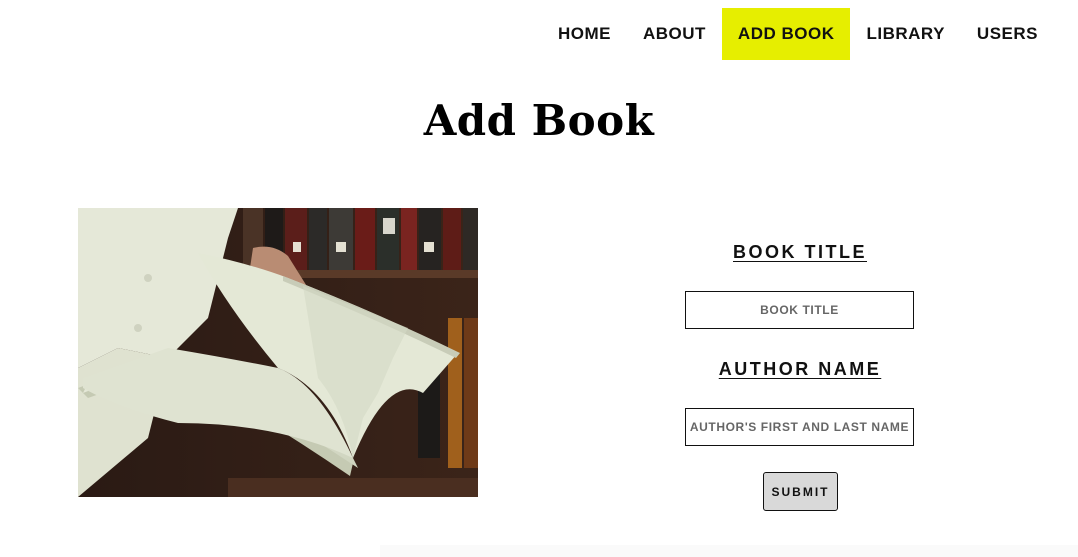 Image resolution: width=1078 pixels, height=557 pixels. Describe the element at coordinates (800, 369) in the screenshot. I see `author-name-label: AUTHOR NAME` at that location.